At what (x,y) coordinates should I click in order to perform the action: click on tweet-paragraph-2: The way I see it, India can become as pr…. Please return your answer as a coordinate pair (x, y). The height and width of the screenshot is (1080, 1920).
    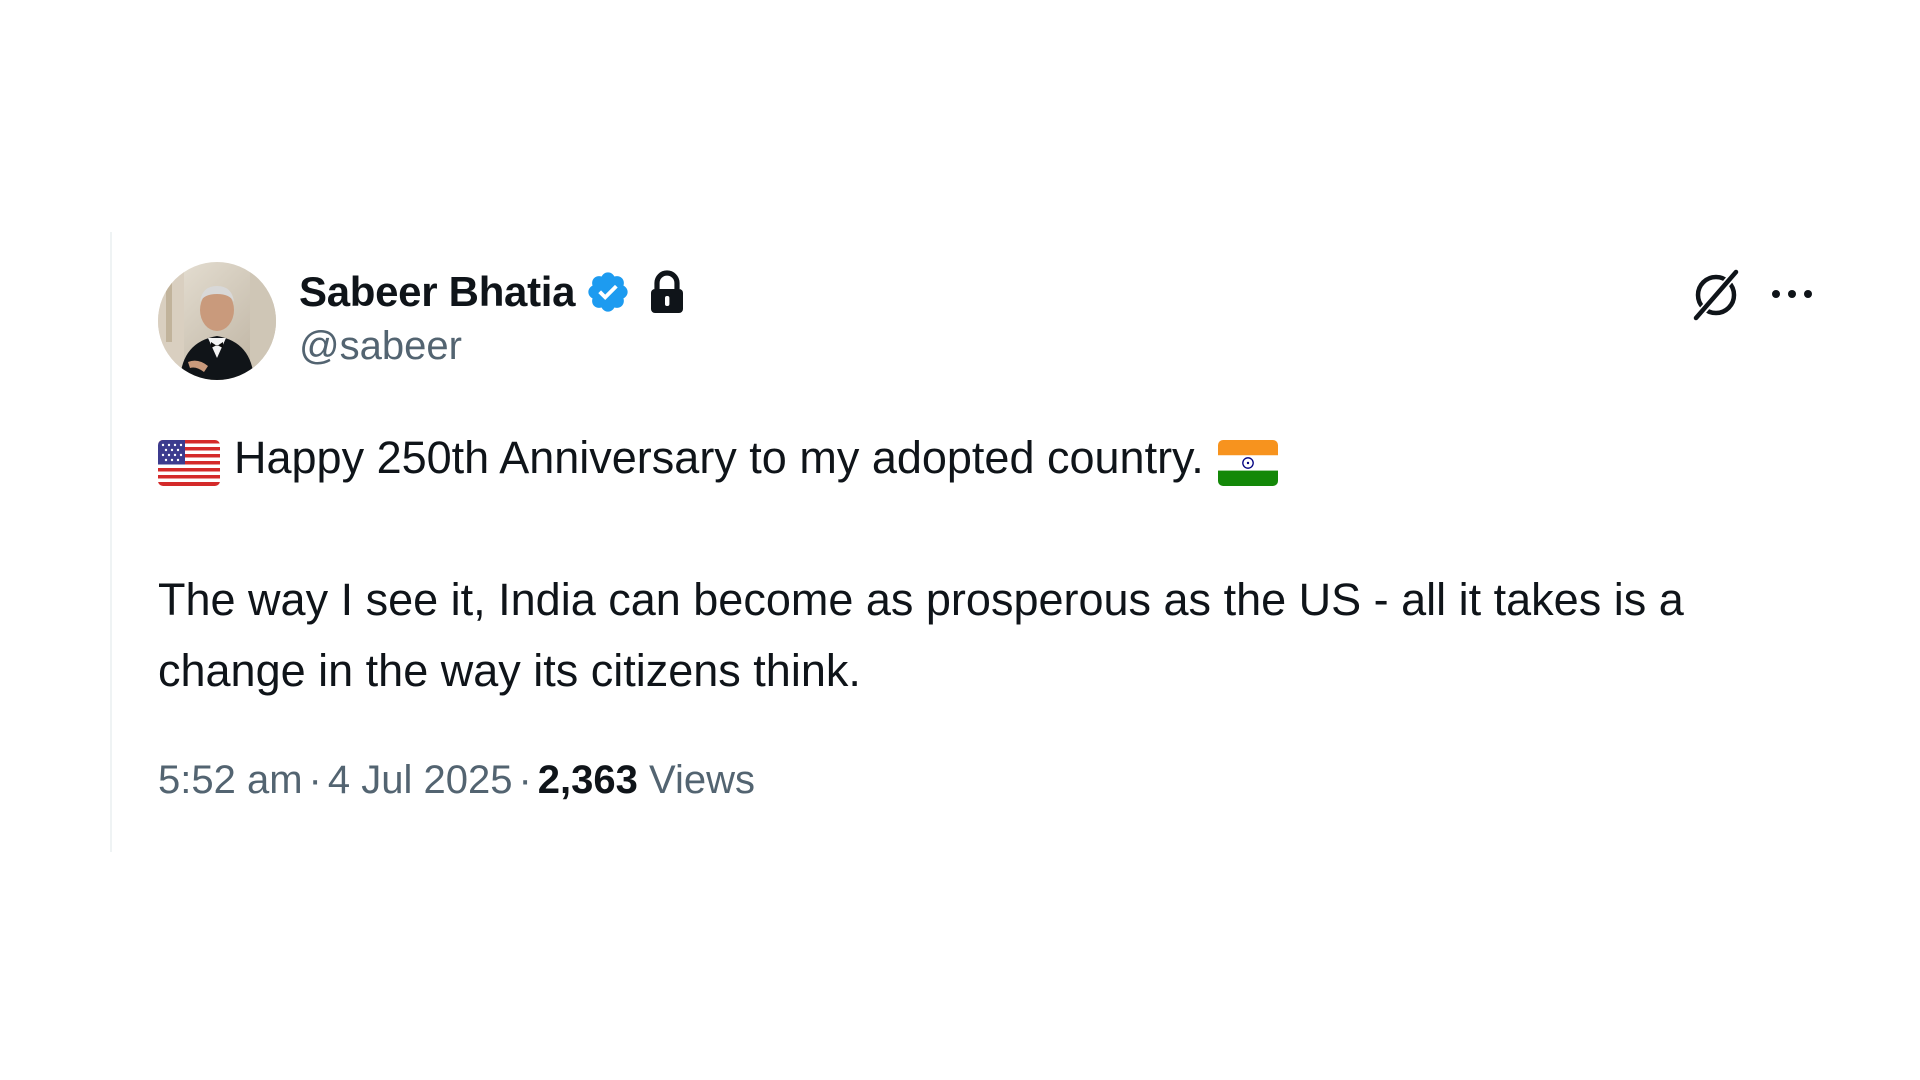
    Looking at the image, I should click on (921, 635).